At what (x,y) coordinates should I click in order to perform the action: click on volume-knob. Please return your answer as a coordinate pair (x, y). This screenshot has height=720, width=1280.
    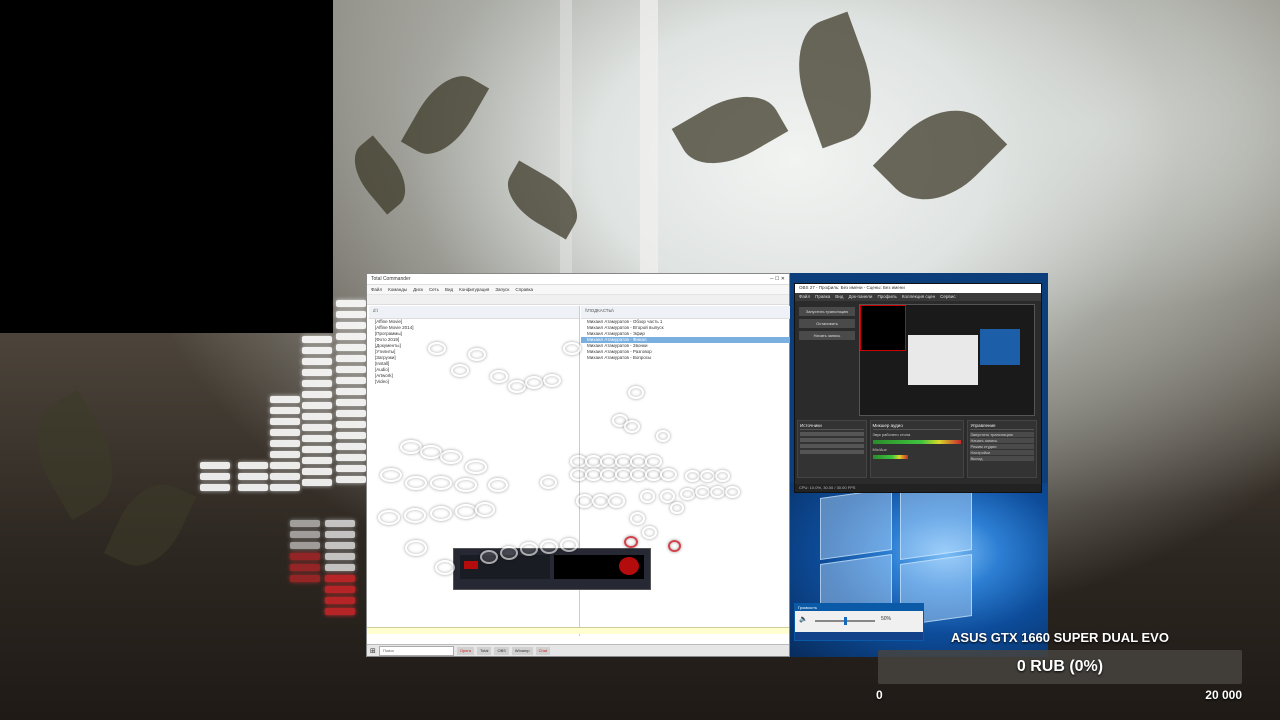
    Looking at the image, I should click on (845, 621).